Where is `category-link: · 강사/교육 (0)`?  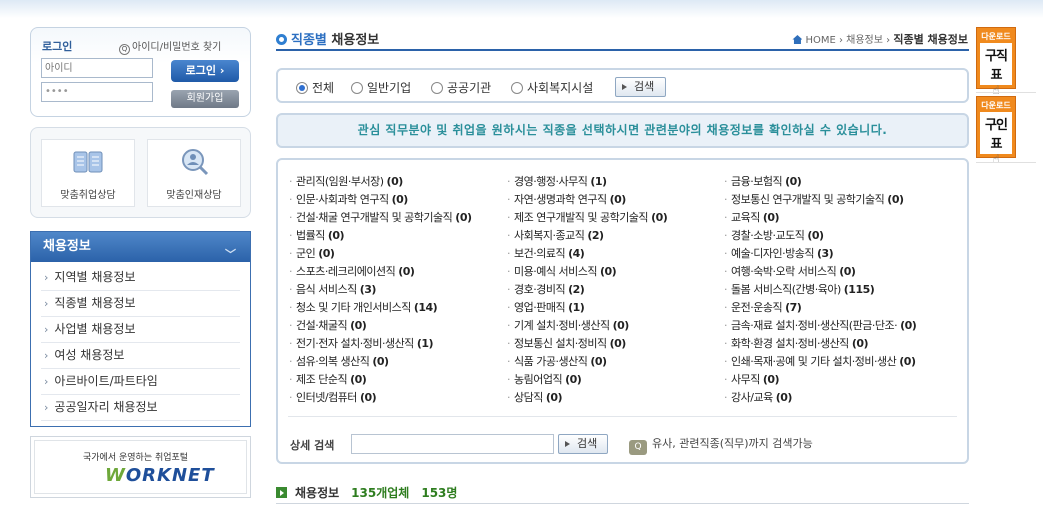 category-link: · 강사/교육 (0) is located at coordinates (820, 398).